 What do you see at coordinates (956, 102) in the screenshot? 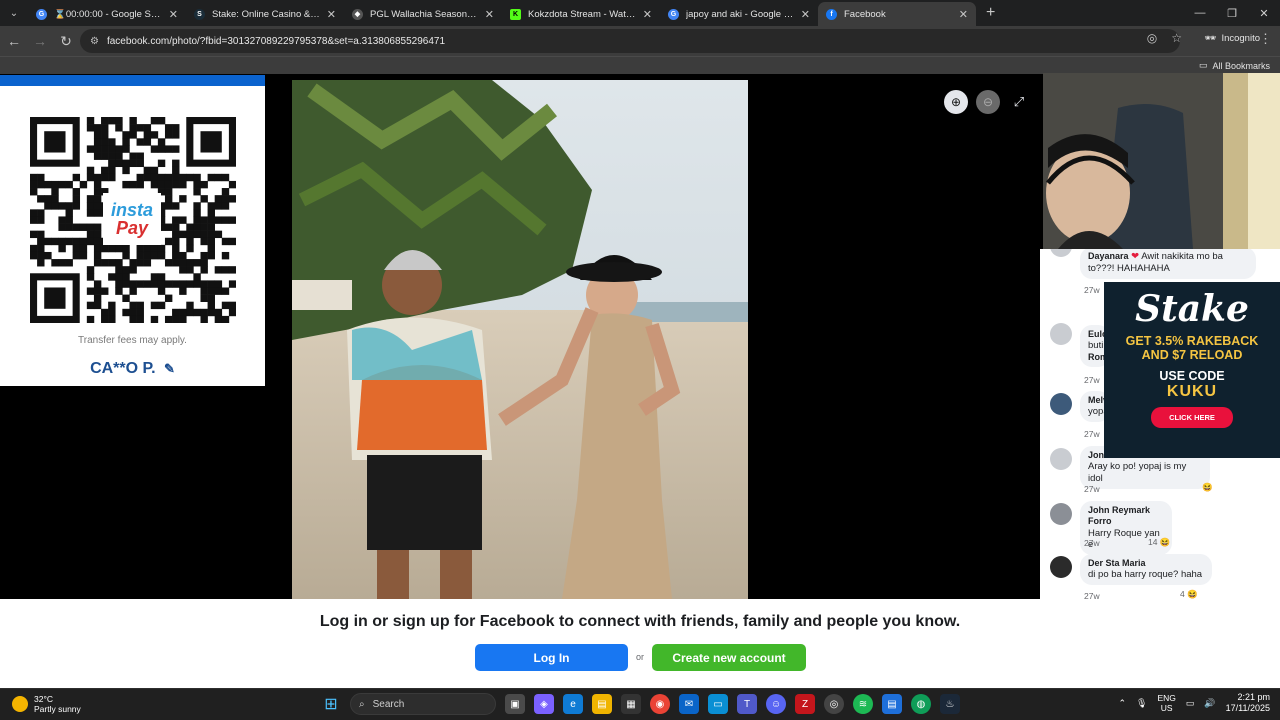
I see `zoom-in-icon: ⊕` at bounding box center [956, 102].